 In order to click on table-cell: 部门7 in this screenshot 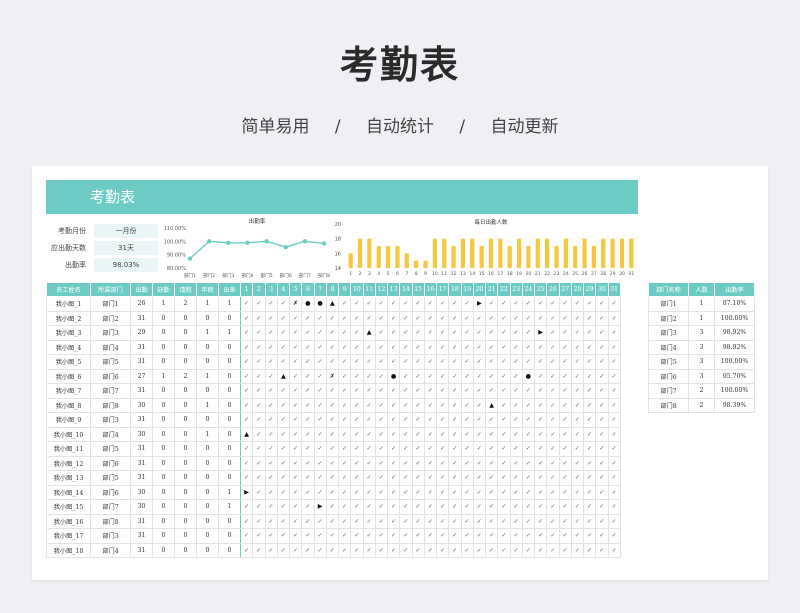, I will do `click(668, 391)`.